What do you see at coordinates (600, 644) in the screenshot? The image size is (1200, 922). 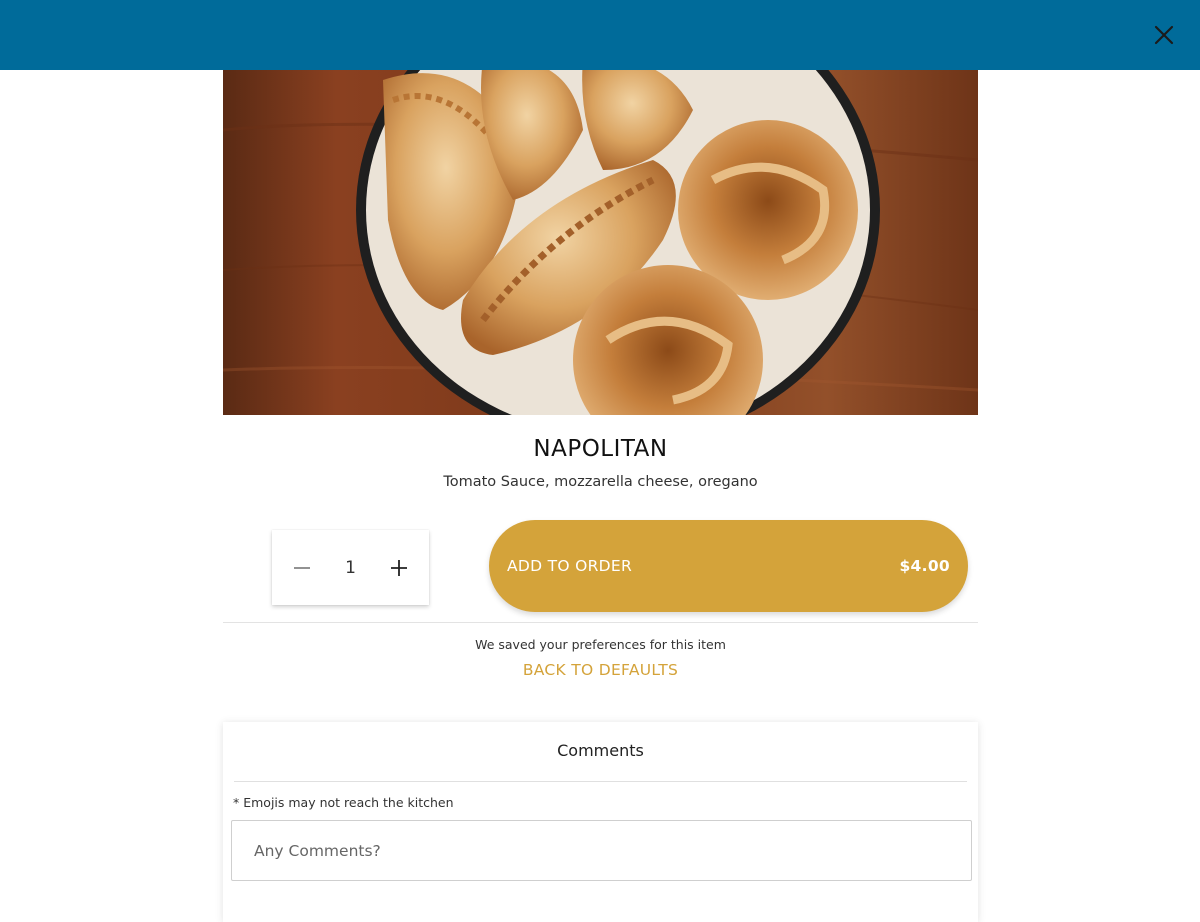 I see `saved-preferences-note: We saved your preferences for this item` at bounding box center [600, 644].